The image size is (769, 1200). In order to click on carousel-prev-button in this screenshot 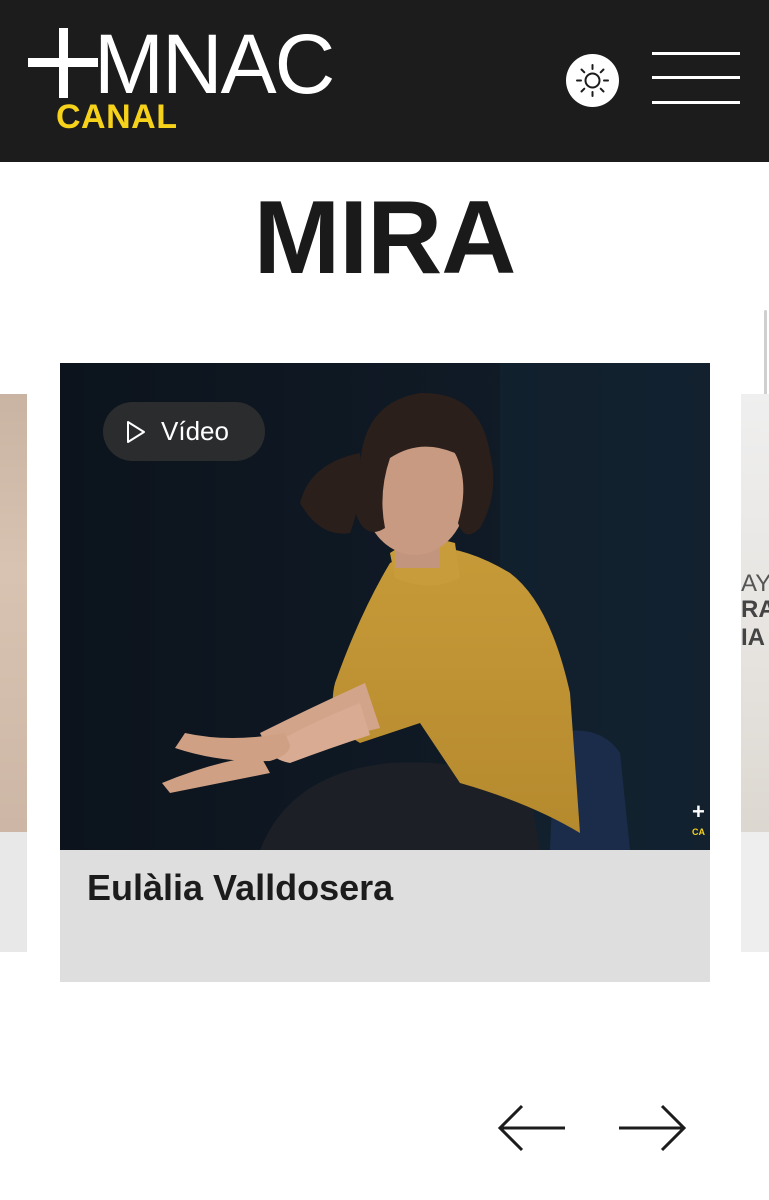, I will do `click(532, 1128)`.